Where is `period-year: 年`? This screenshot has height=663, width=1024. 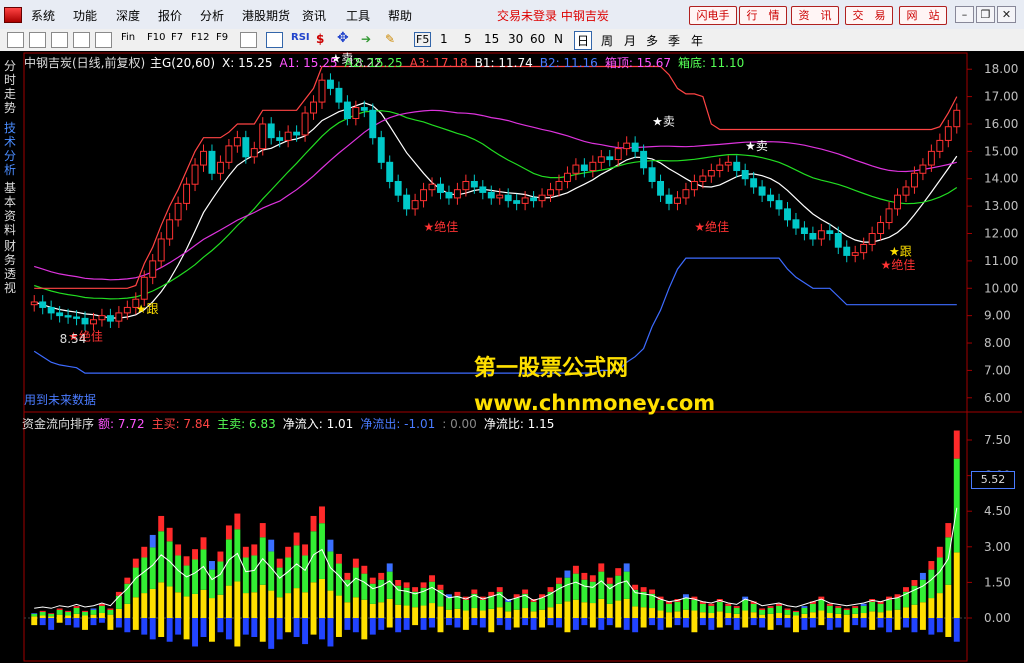 period-year: 年 is located at coordinates (697, 40).